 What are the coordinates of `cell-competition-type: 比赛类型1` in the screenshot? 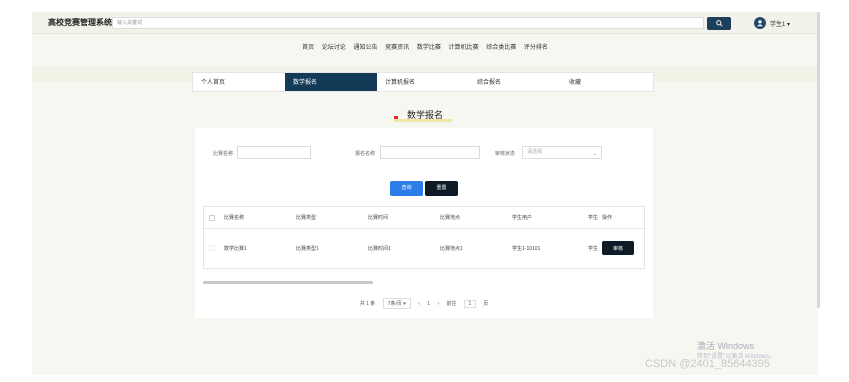 It's located at (307, 248).